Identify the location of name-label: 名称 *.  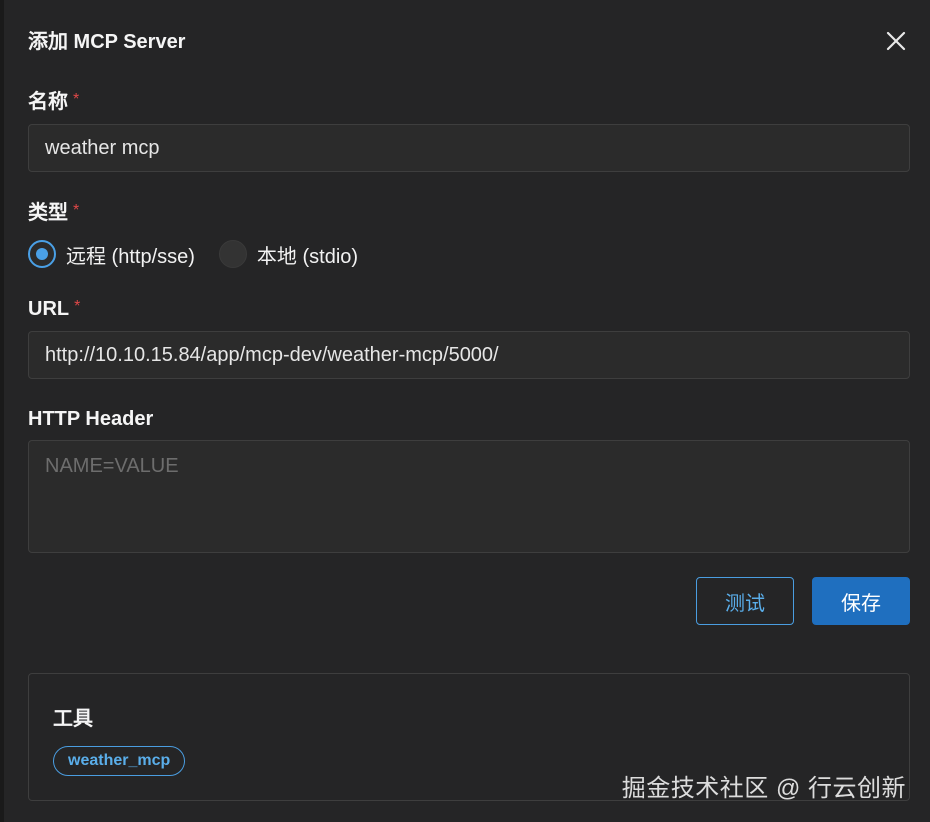
(53, 102).